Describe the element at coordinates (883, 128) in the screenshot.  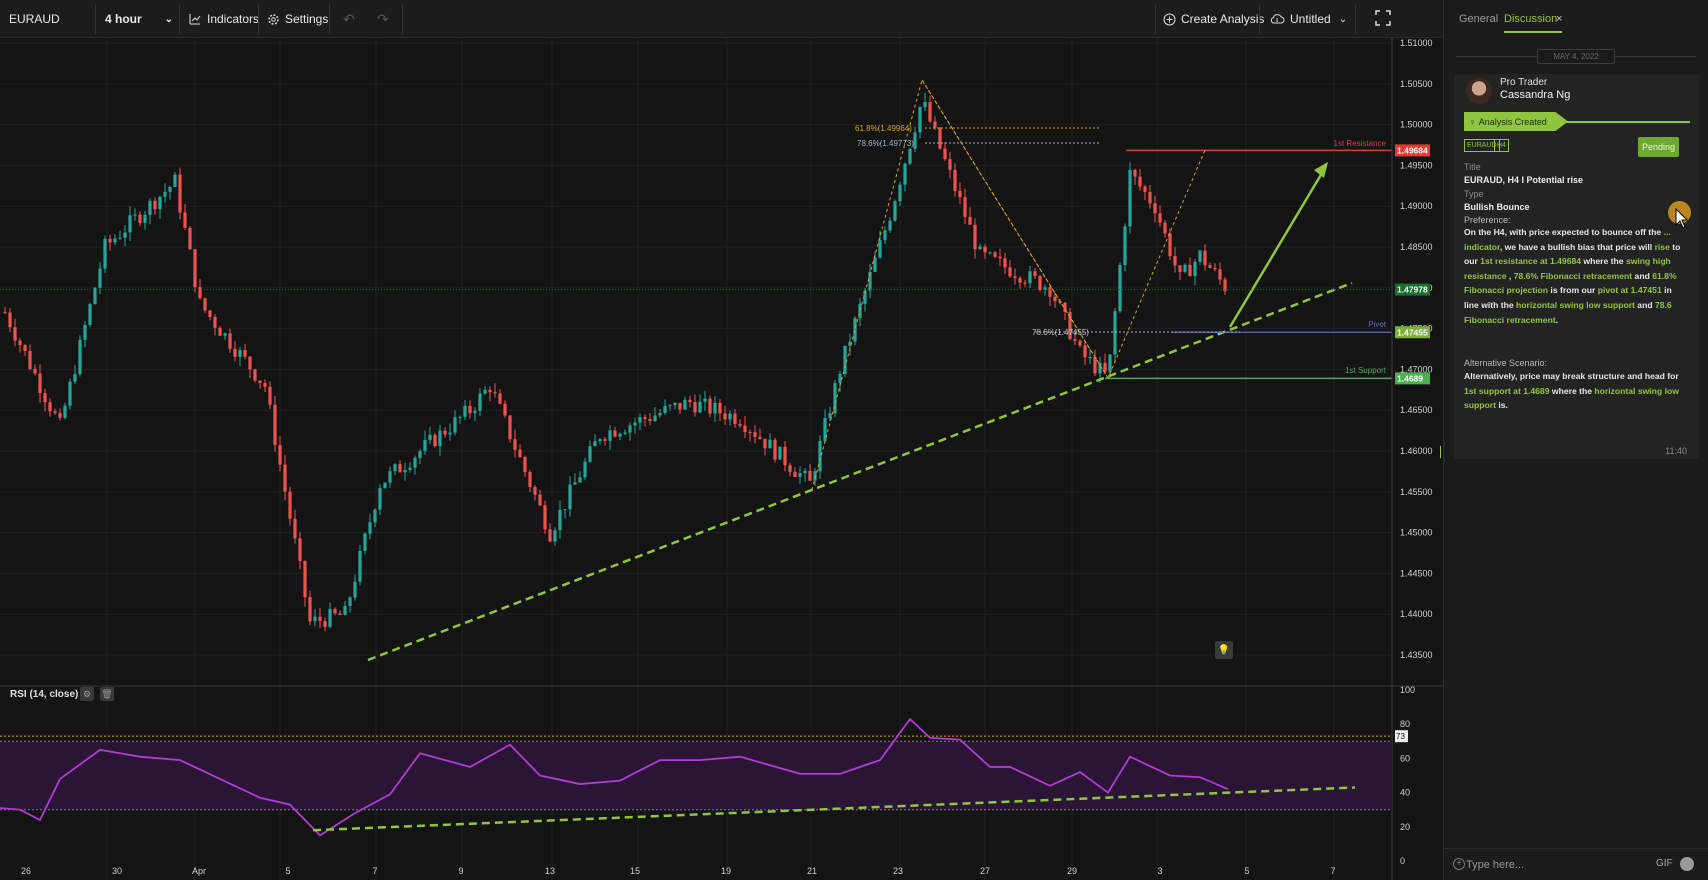
I see `fib-label: 61.8%(1.49964)` at that location.